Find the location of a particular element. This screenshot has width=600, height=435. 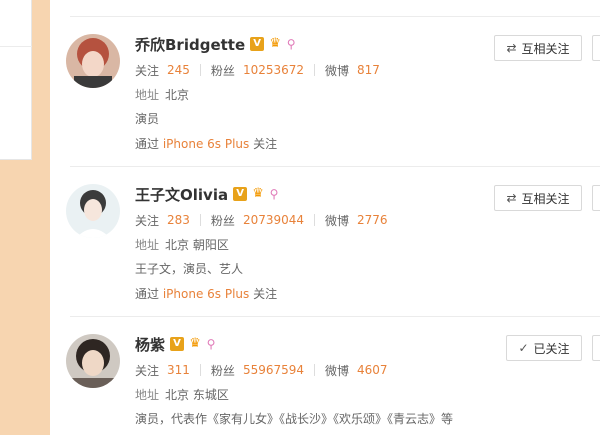

bio: 演员 is located at coordinates (147, 119).